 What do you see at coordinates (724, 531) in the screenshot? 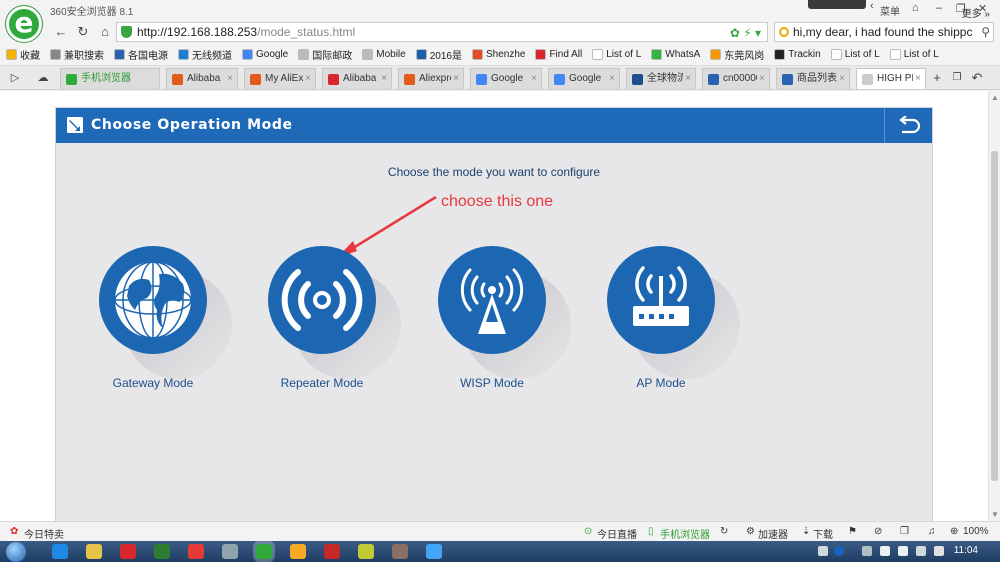
I see `refresh-icon: ↻` at bounding box center [724, 531].